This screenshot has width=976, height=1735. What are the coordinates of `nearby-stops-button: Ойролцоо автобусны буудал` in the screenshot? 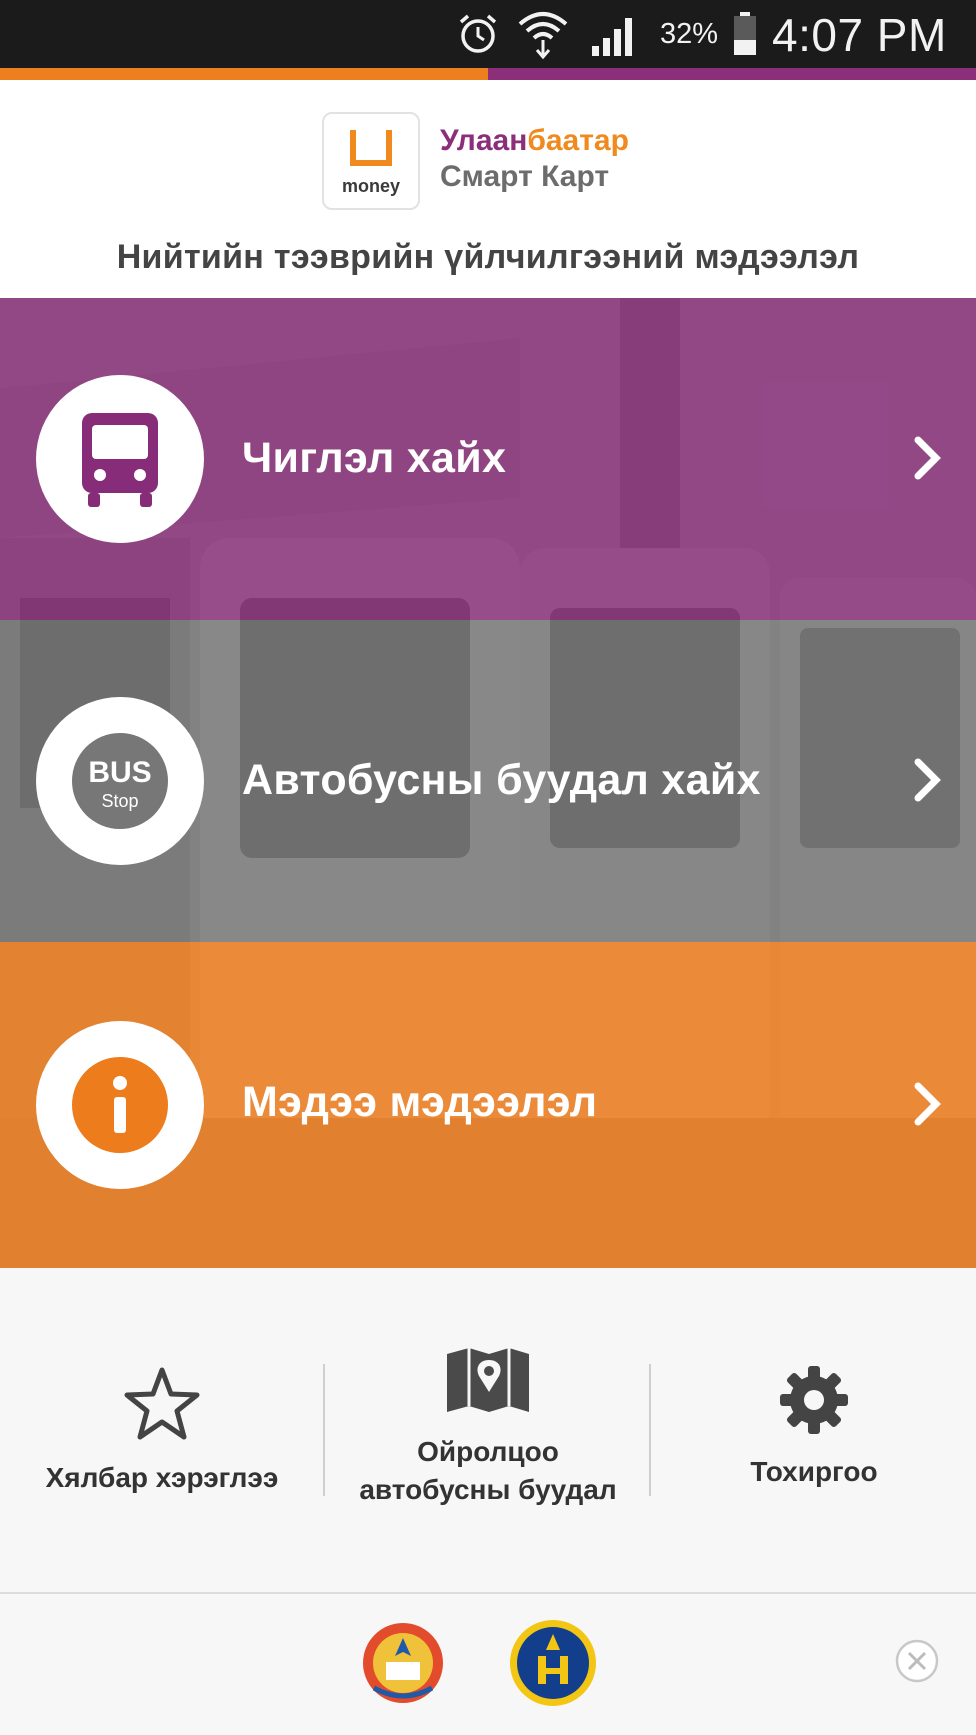 It's located at (488, 1430).